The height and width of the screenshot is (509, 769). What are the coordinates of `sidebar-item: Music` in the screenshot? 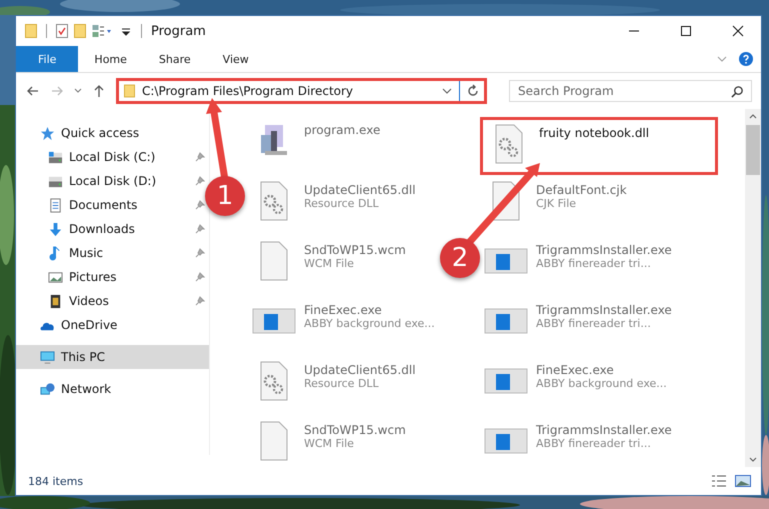 It's located at (112, 253).